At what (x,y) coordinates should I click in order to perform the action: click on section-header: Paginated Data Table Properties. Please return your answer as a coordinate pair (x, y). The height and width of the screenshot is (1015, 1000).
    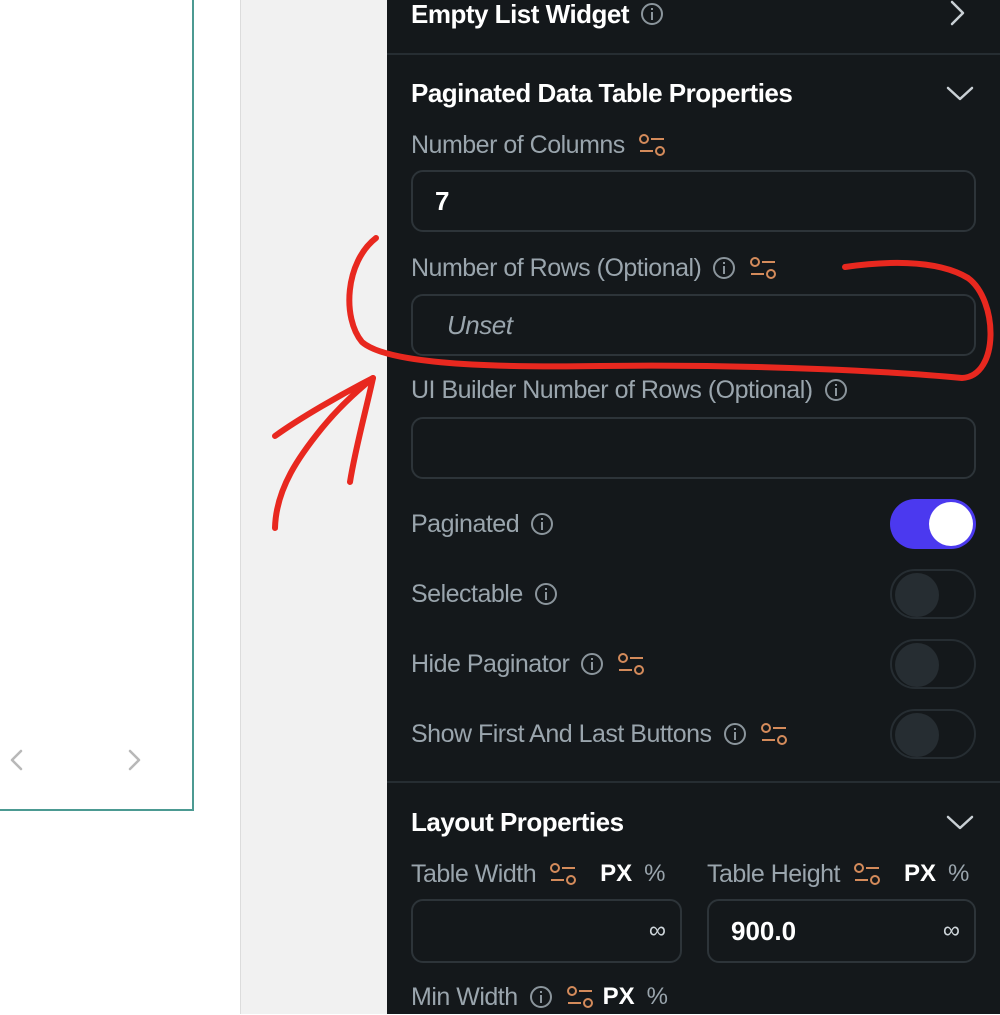
    Looking at the image, I should click on (602, 93).